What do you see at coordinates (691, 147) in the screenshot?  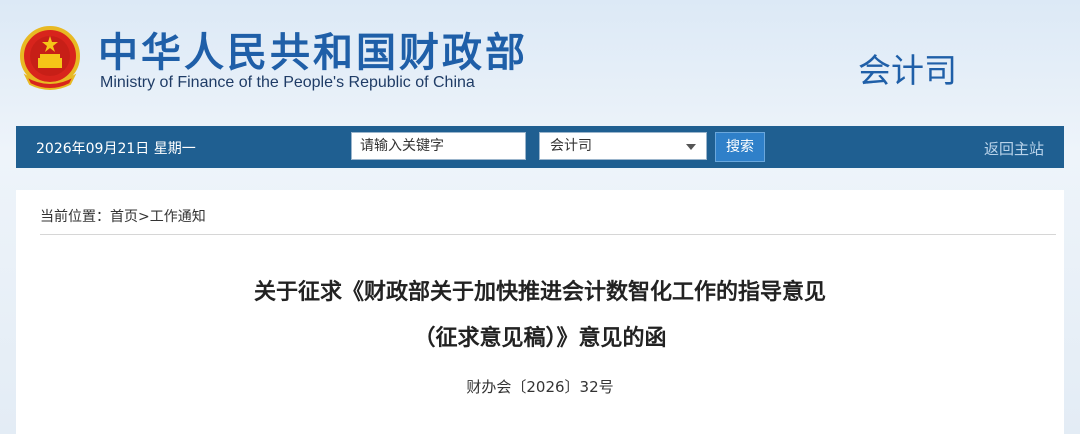 I see `chevron-down-icon` at bounding box center [691, 147].